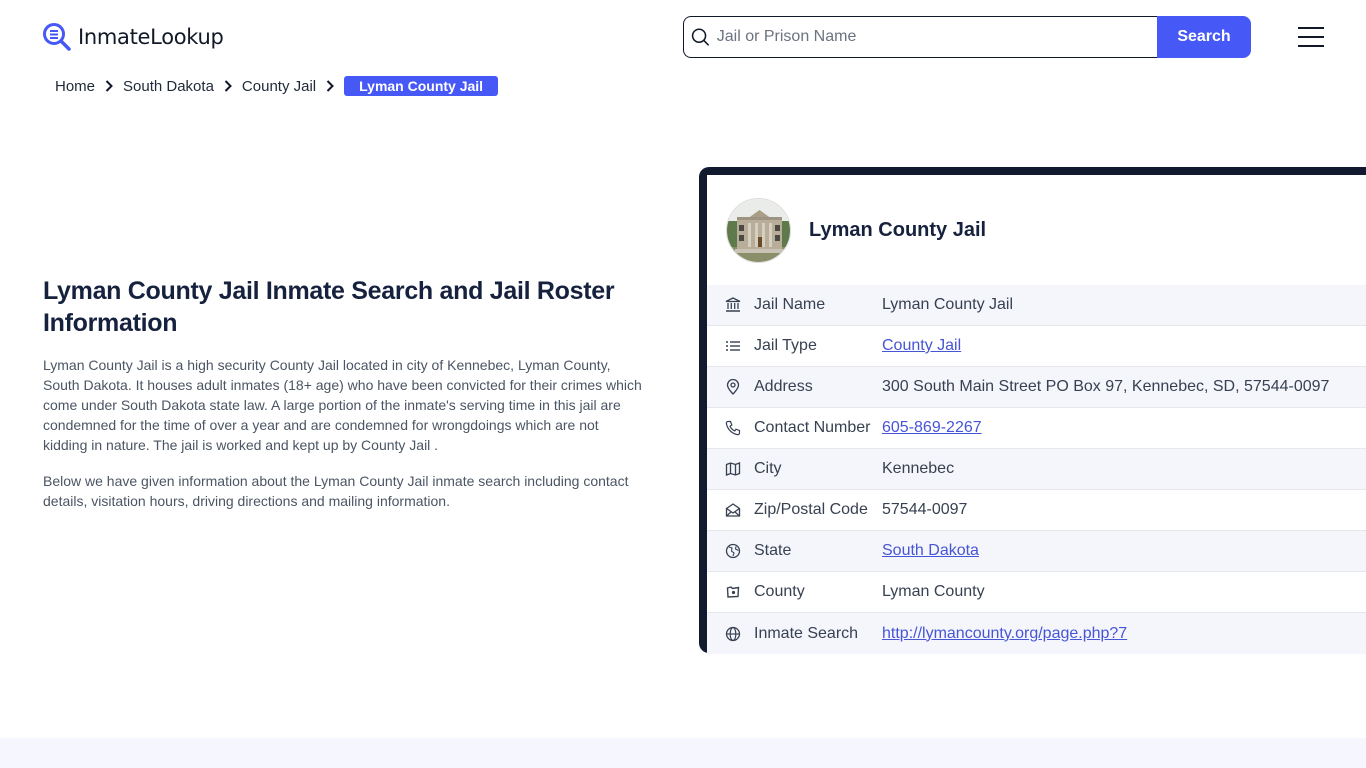  What do you see at coordinates (733, 346) in the screenshot?
I see `list-icon` at bounding box center [733, 346].